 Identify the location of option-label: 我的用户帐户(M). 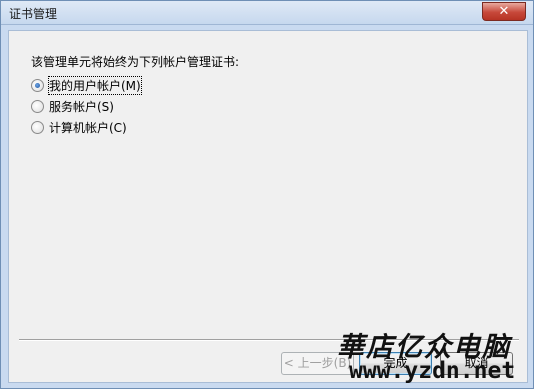
(95, 85).